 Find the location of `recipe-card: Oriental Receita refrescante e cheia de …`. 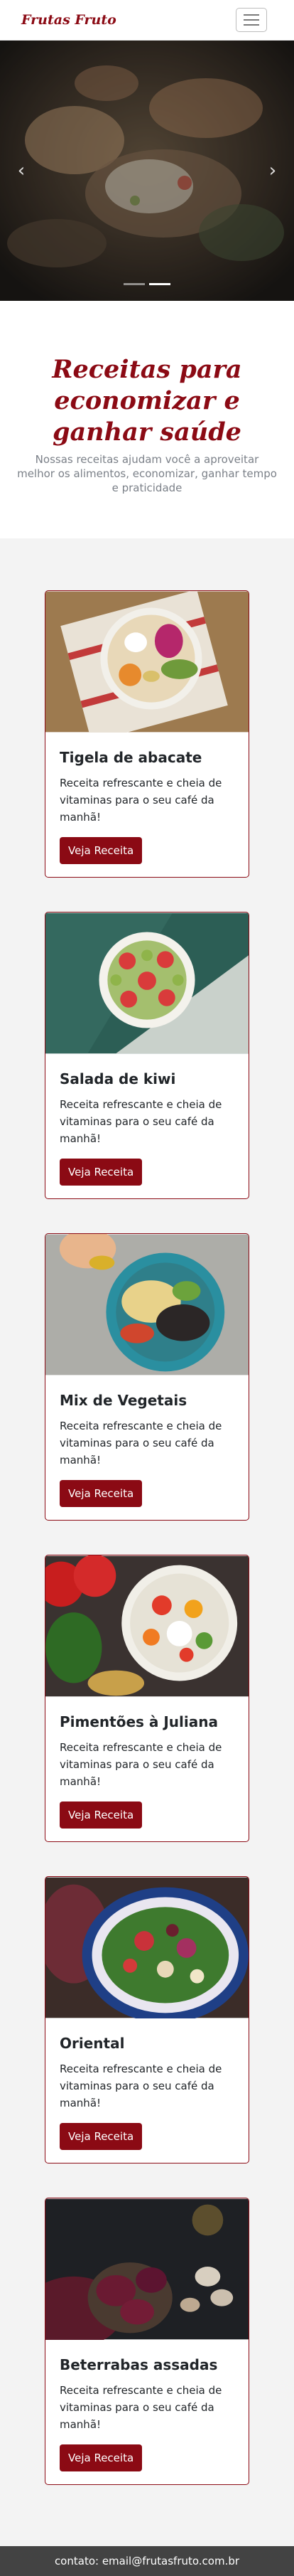

recipe-card: Oriental Receita refrescante e cheia de … is located at coordinates (147, 2019).